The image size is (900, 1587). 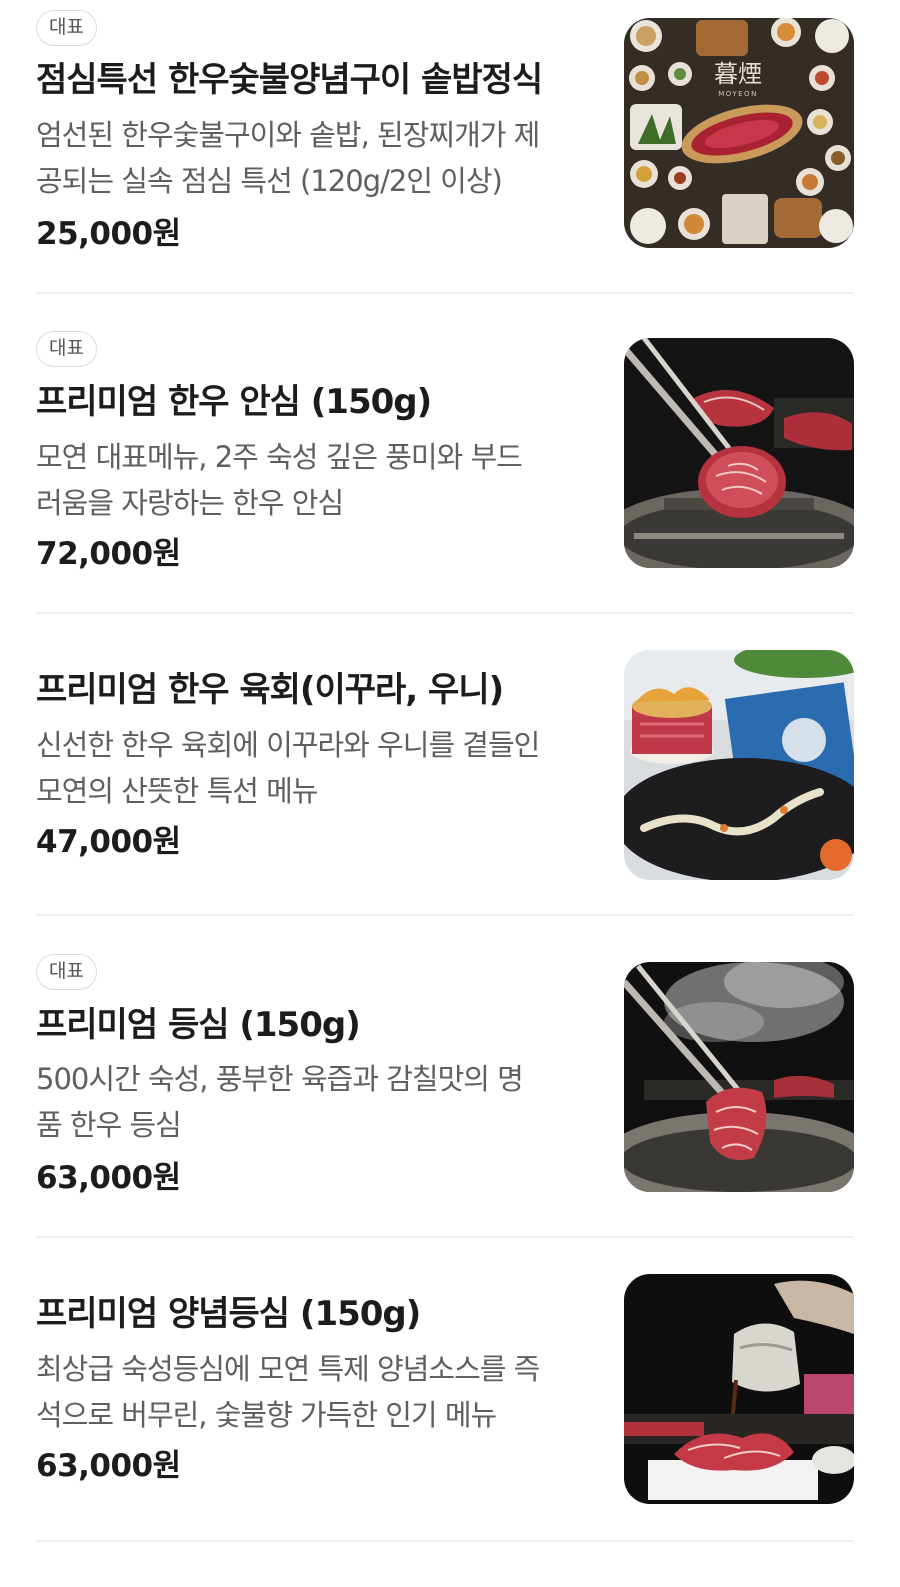 I want to click on menu-item-photo-table-spread: 暮煙 MOYEON, so click(x=739, y=133).